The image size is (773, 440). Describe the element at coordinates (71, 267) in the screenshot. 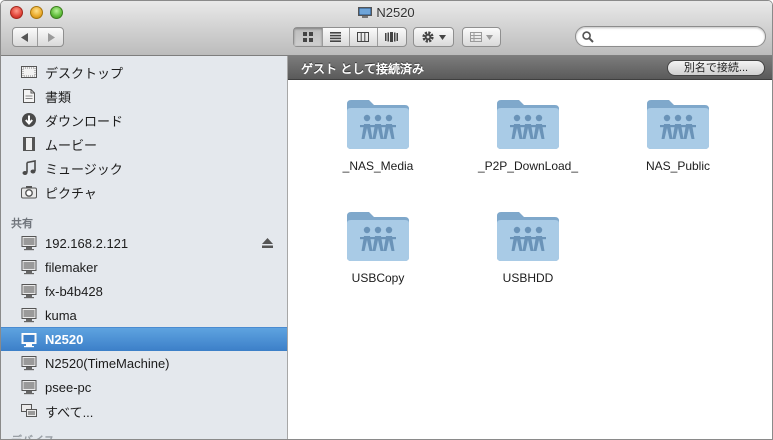

I see `sidebar-item-label: filemaker` at that location.